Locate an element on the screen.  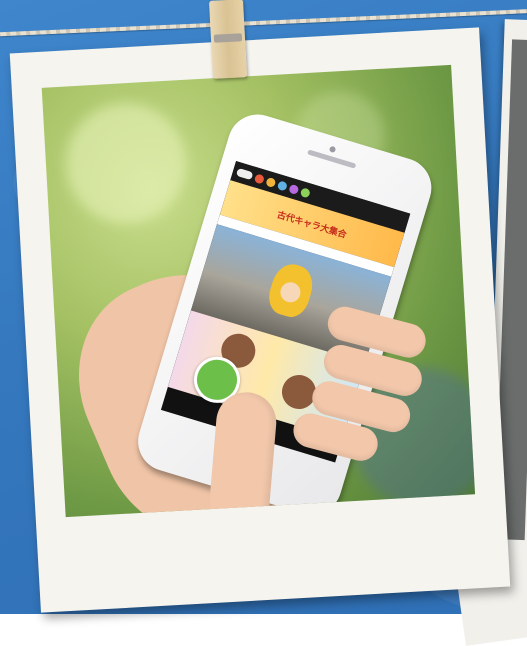
camera-icon is located at coordinates (332, 149).